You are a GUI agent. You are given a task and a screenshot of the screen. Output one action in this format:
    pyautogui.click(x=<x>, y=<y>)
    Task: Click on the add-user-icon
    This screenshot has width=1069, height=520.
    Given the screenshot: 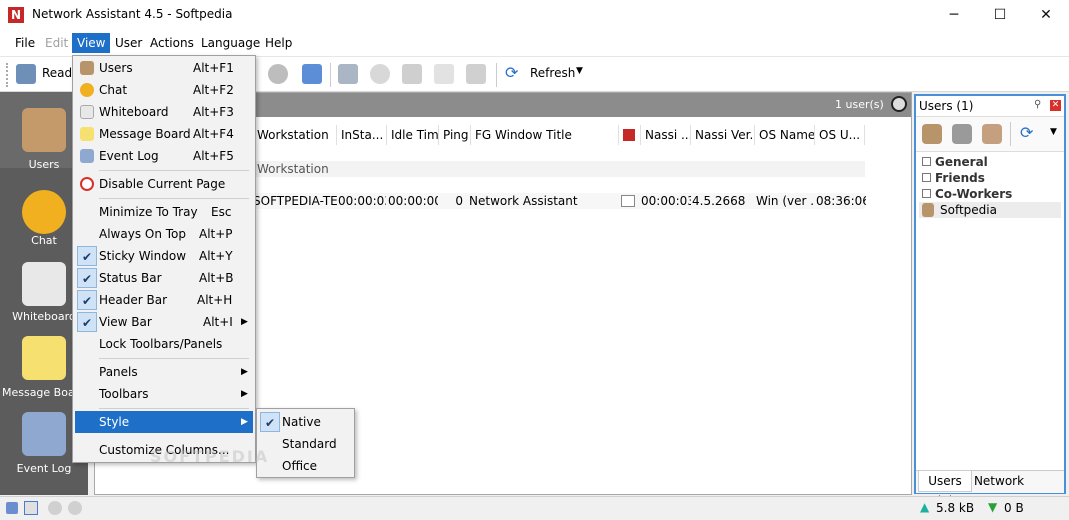 What is the action you would take?
    pyautogui.click(x=932, y=134)
    